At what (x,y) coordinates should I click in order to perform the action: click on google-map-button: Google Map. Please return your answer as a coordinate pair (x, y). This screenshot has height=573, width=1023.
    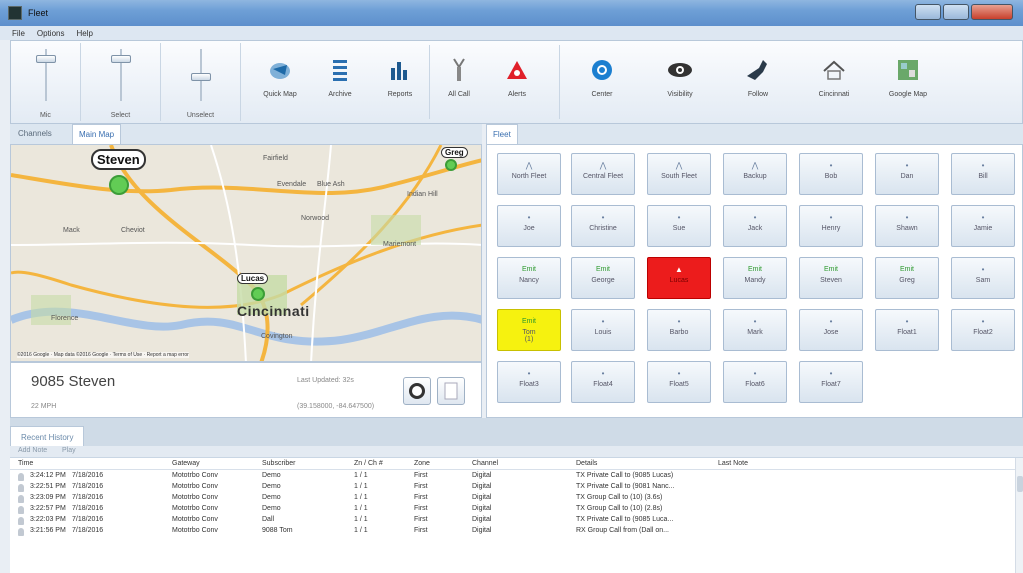
    Looking at the image, I should click on (908, 82).